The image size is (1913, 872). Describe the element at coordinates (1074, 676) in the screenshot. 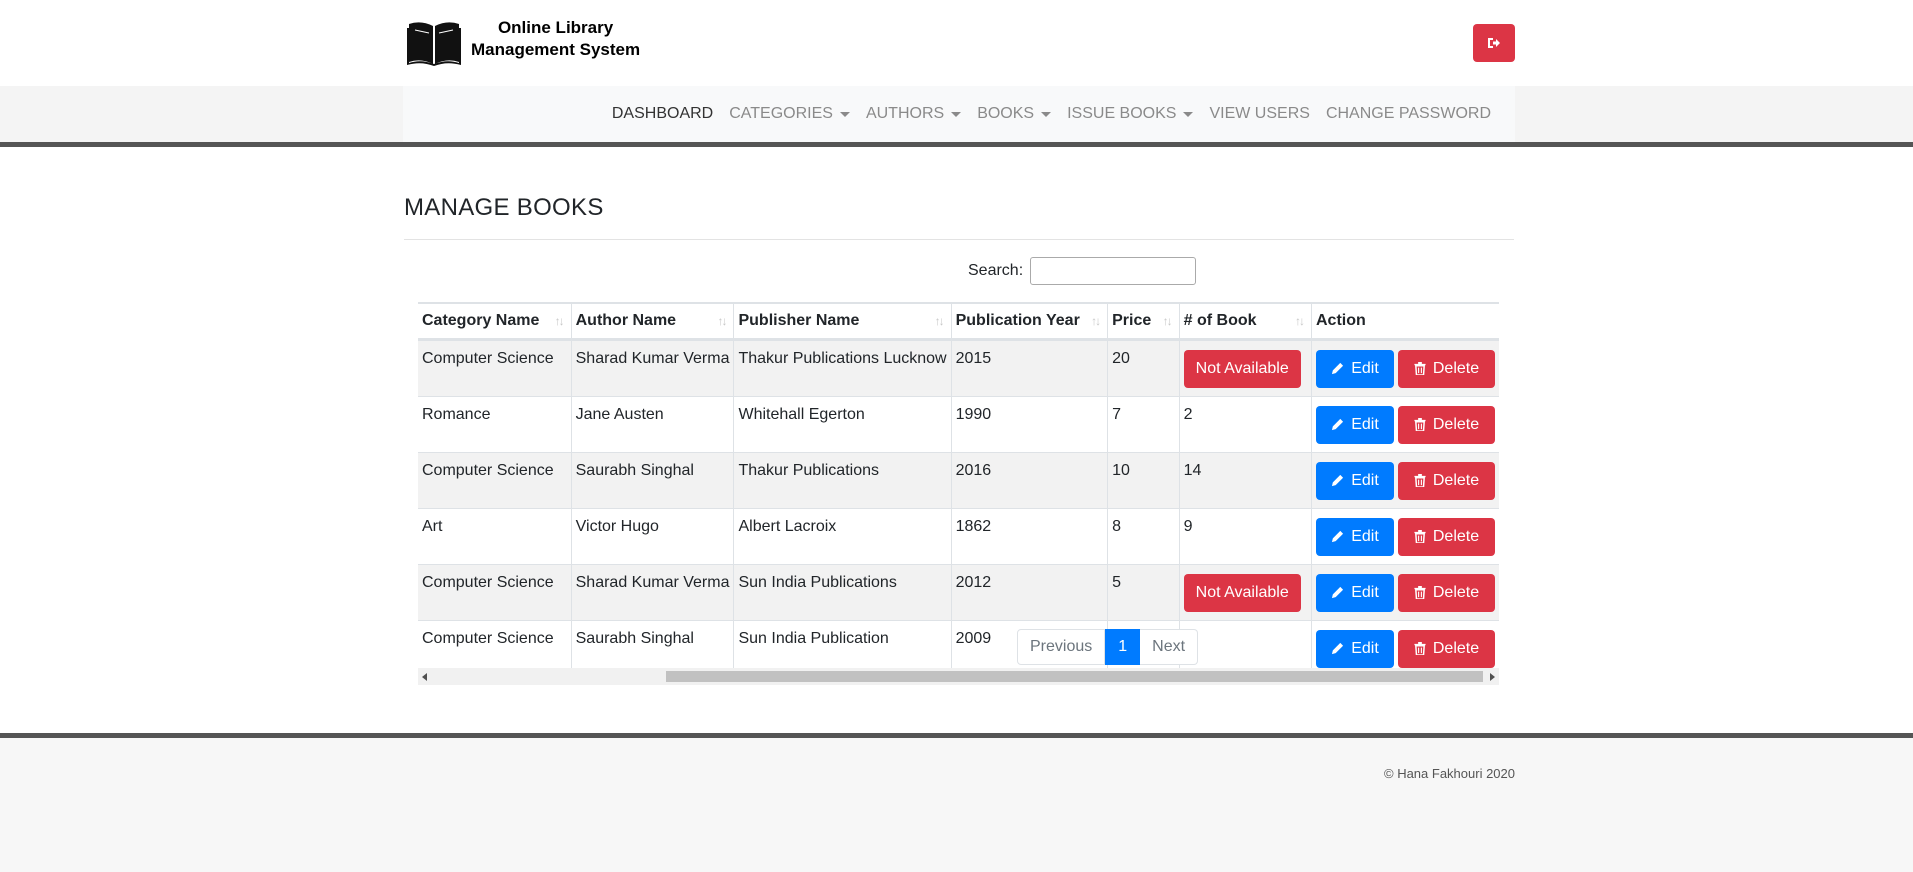

I see `scrollbar-thumb` at that location.